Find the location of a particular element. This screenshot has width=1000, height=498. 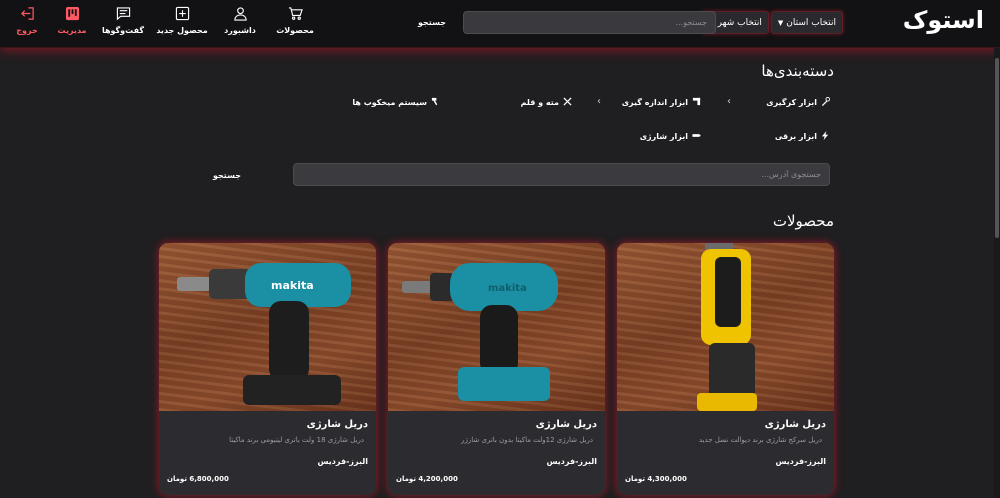

category-label: ابزار کرگیری is located at coordinates (791, 102).